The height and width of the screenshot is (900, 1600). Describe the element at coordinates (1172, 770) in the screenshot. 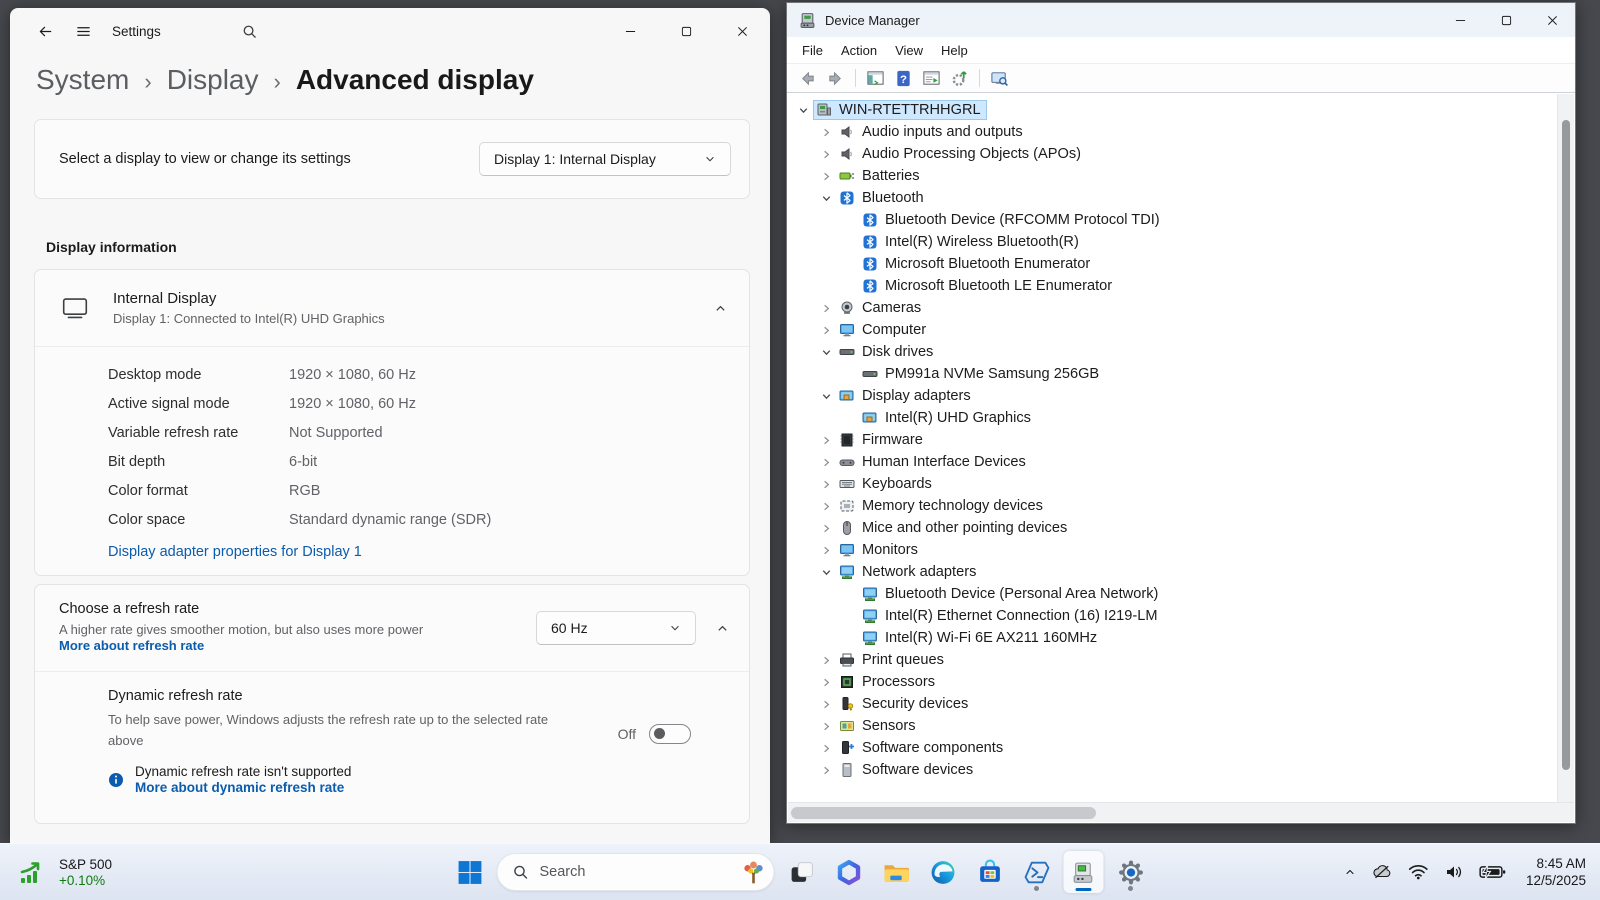

I see `tree-item: Software devices` at that location.